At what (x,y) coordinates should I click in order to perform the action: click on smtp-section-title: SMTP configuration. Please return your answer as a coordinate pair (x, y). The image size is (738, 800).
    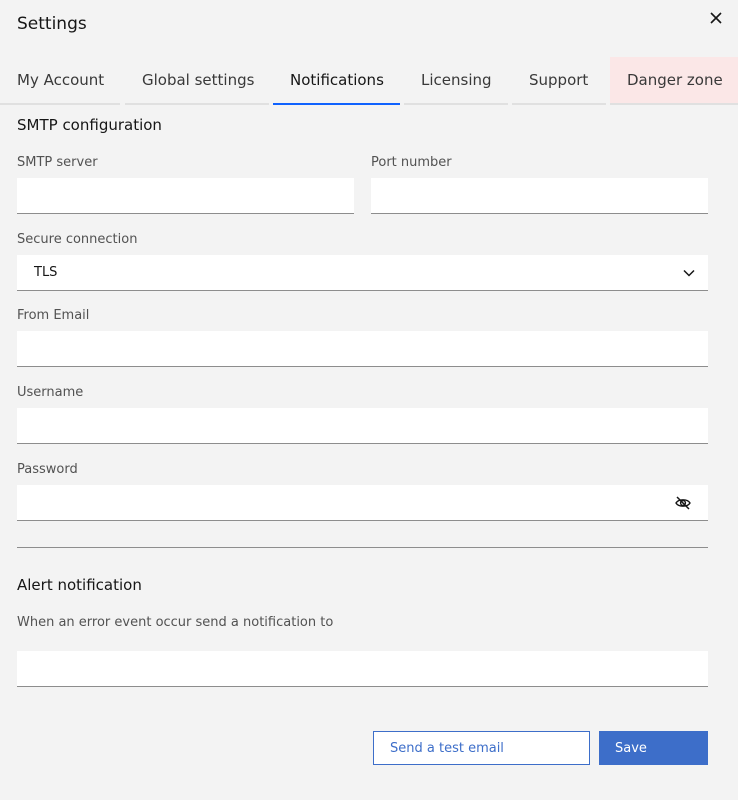
    Looking at the image, I should click on (89, 125).